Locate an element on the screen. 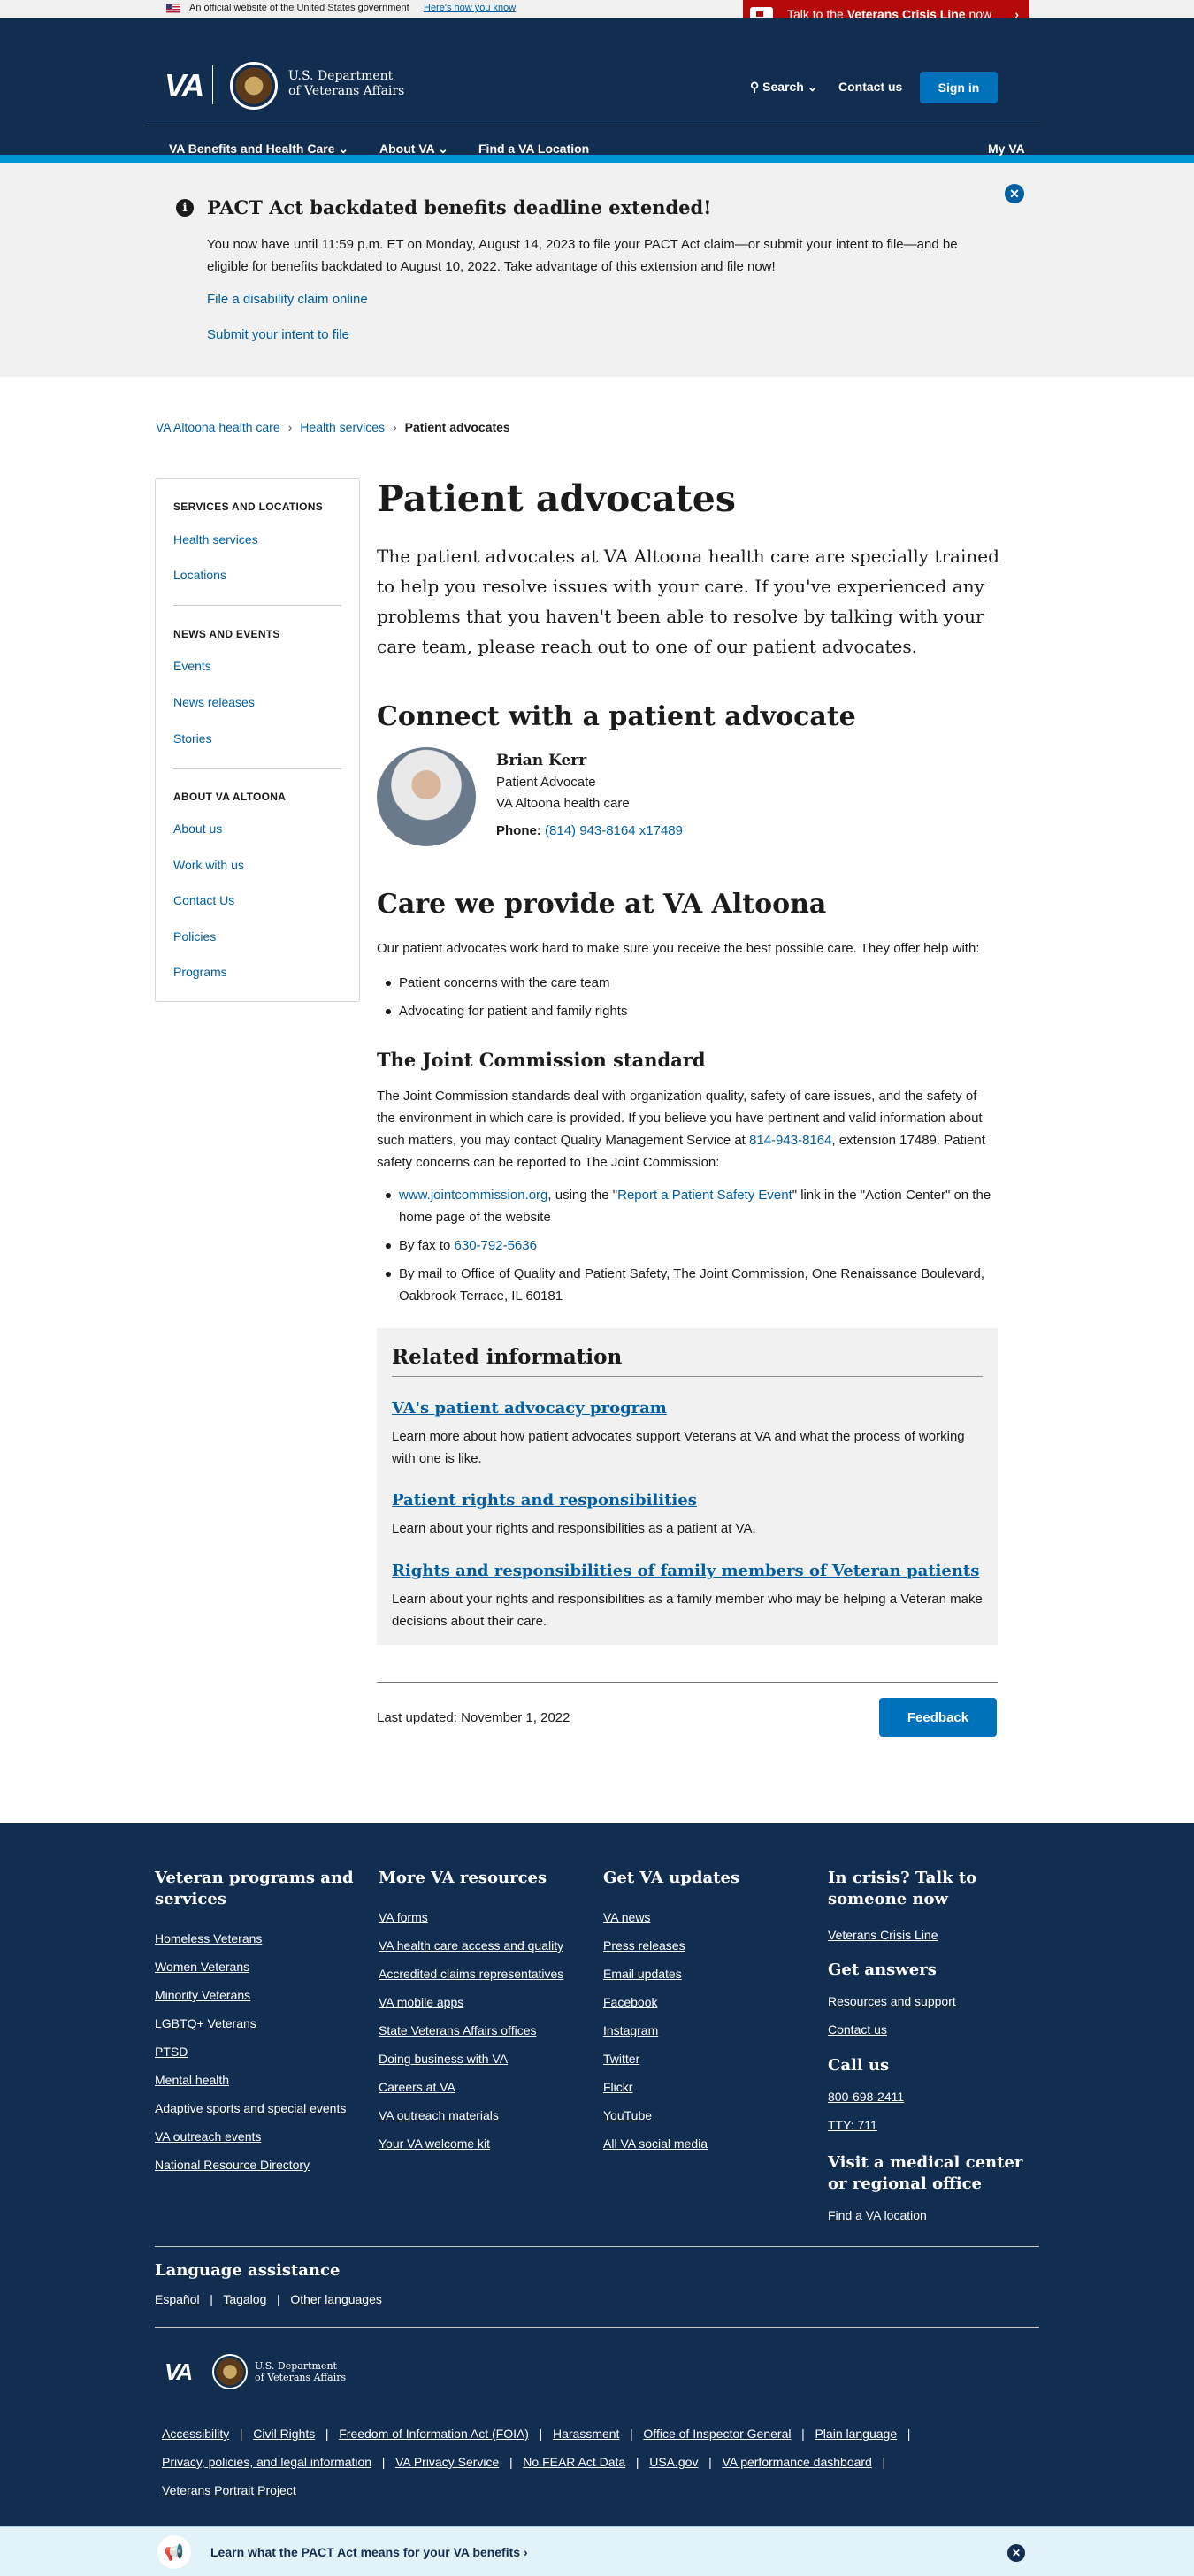 This screenshot has height=2576, width=1194. footer-link: Homeless Veterans is located at coordinates (208, 1938).